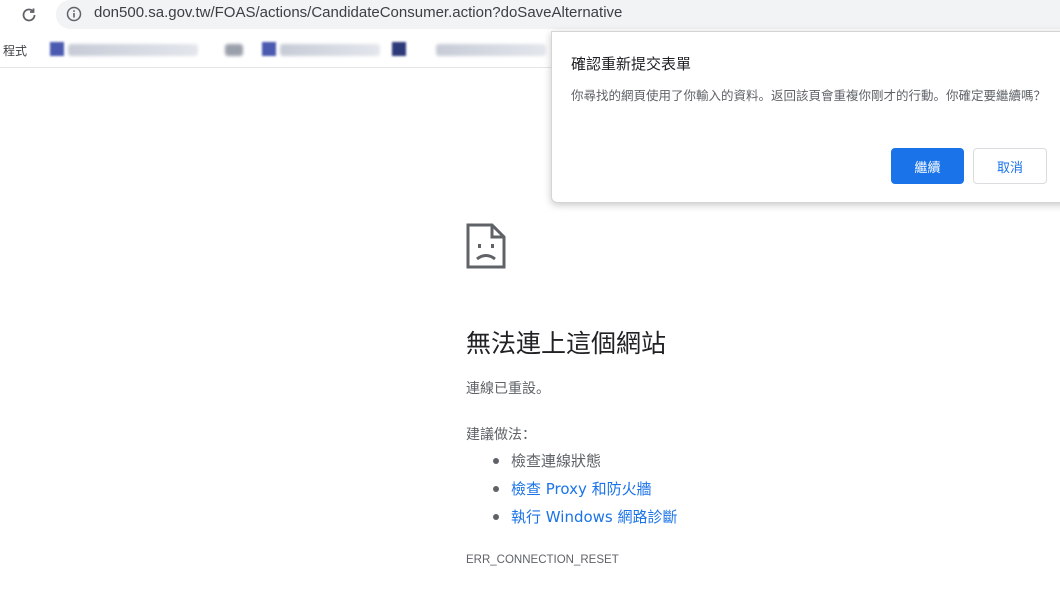 The image size is (1060, 596). I want to click on list-item: 檢查連線狀態, so click(585, 464).